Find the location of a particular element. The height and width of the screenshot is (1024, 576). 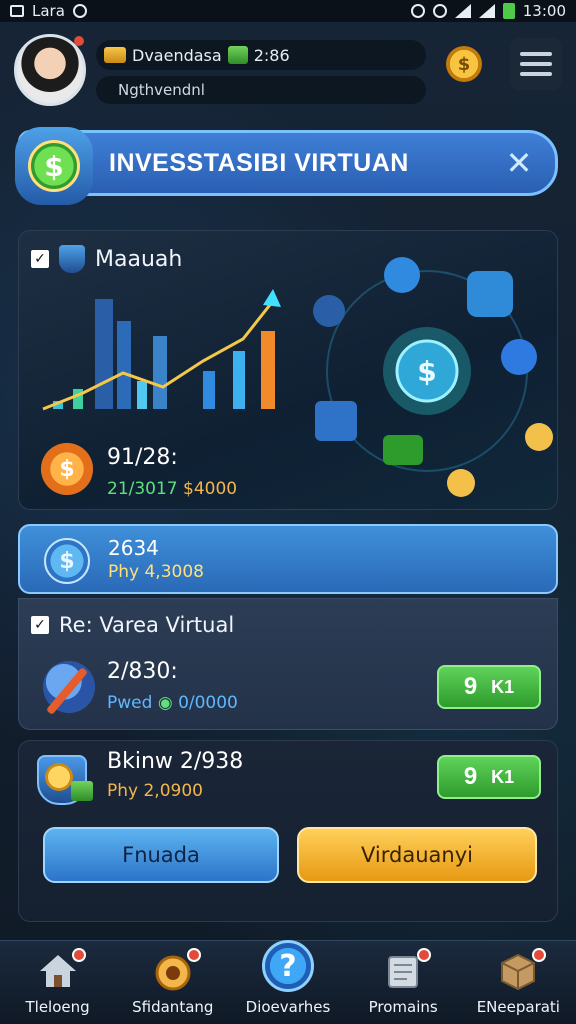

coins-icon is located at coordinates (115, 55).